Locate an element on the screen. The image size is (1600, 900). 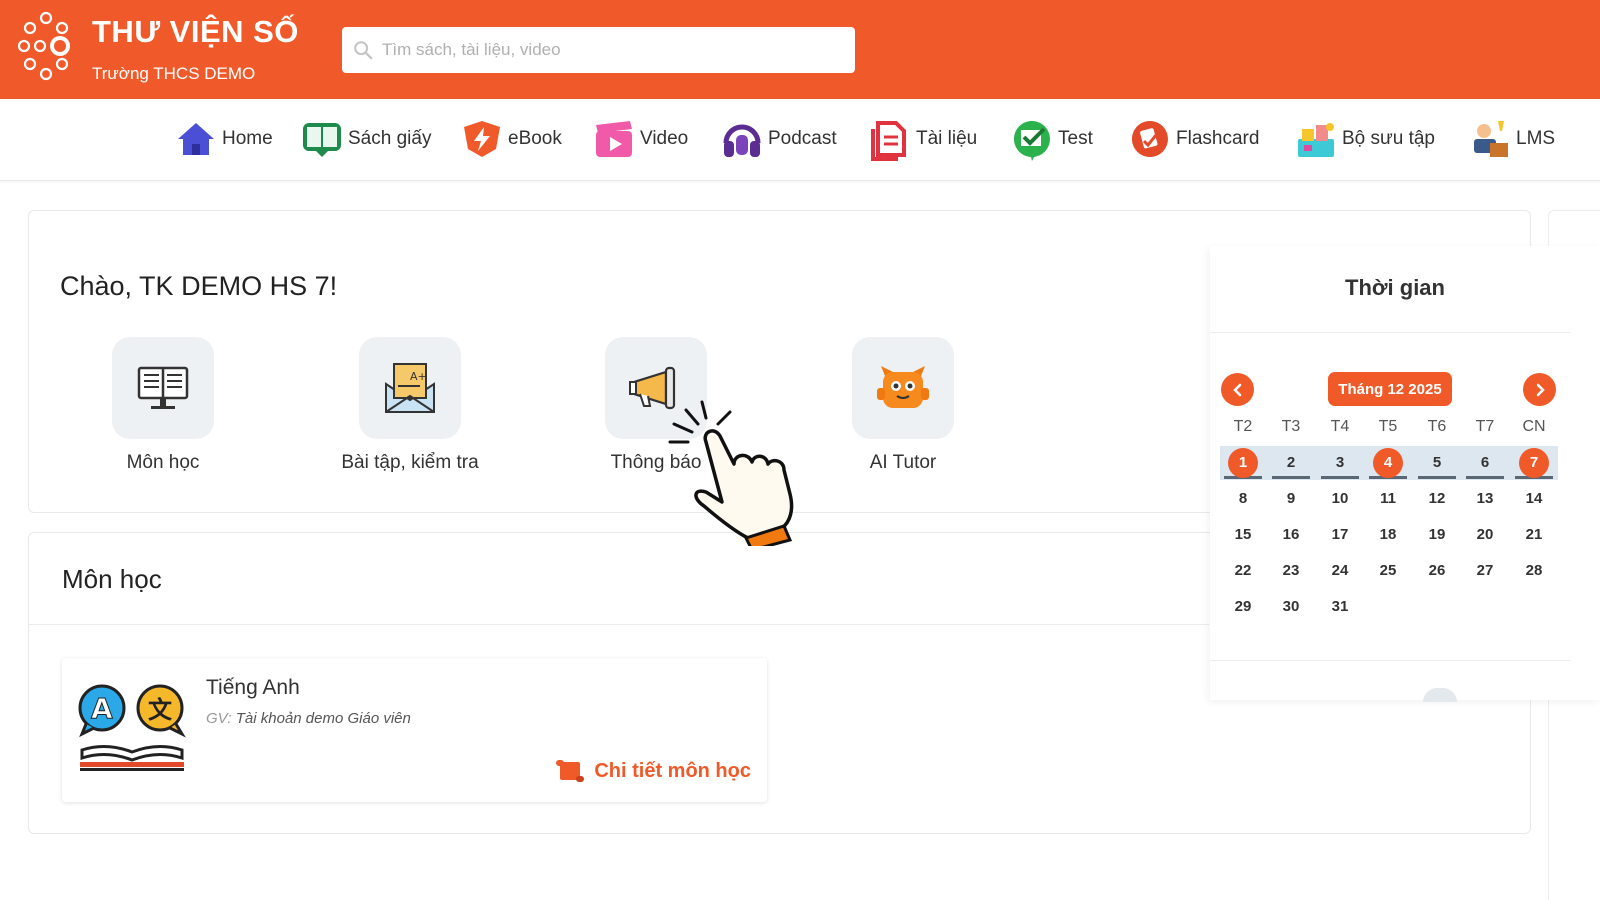
calendar-day: 19 is located at coordinates (1437, 535).